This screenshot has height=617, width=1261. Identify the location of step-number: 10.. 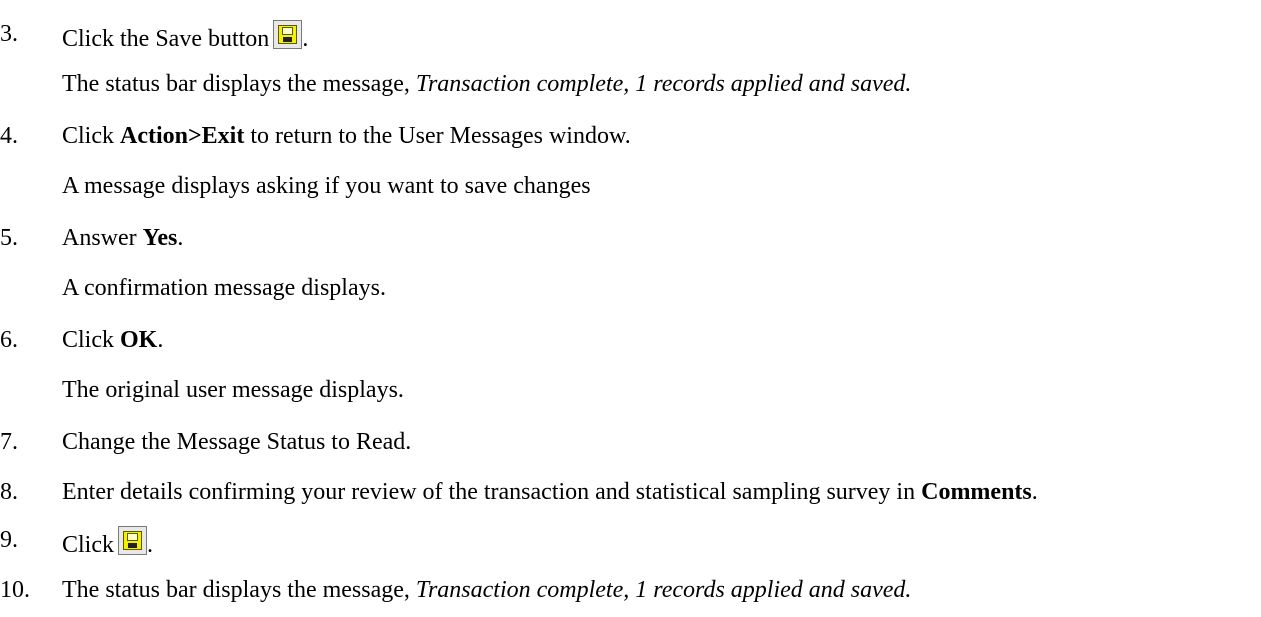
(15, 590).